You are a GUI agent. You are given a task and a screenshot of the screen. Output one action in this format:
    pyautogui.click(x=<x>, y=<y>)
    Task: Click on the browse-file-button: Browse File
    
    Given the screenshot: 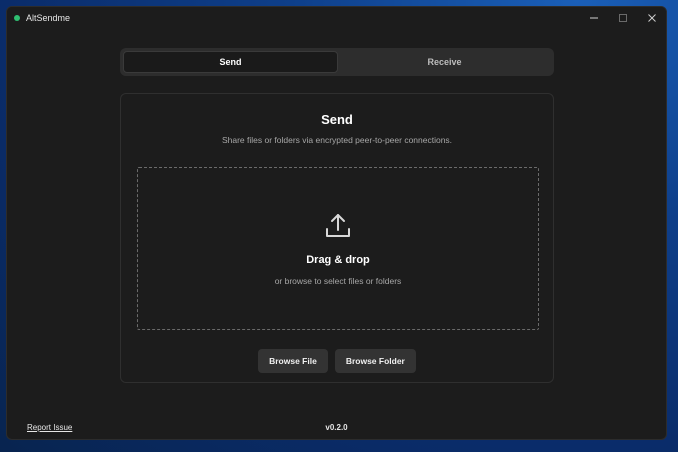 What is the action you would take?
    pyautogui.click(x=293, y=361)
    